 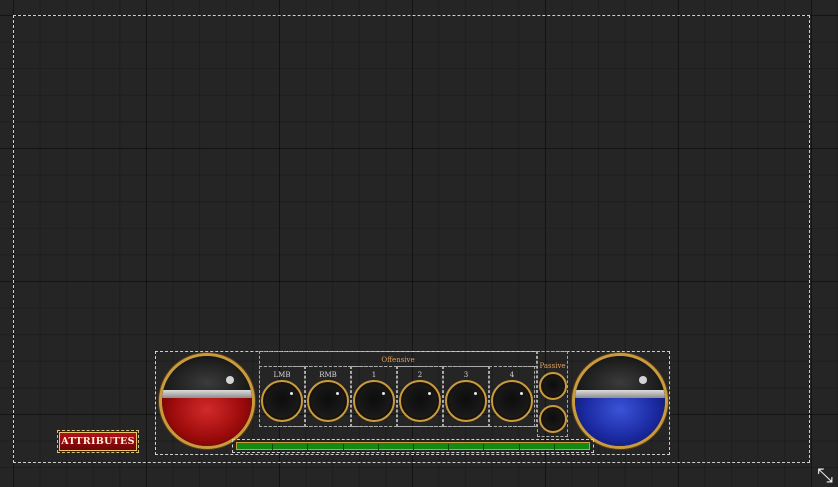 What do you see at coordinates (825, 475) in the screenshot?
I see `resize-diagonal-icon: ⤡` at bounding box center [825, 475].